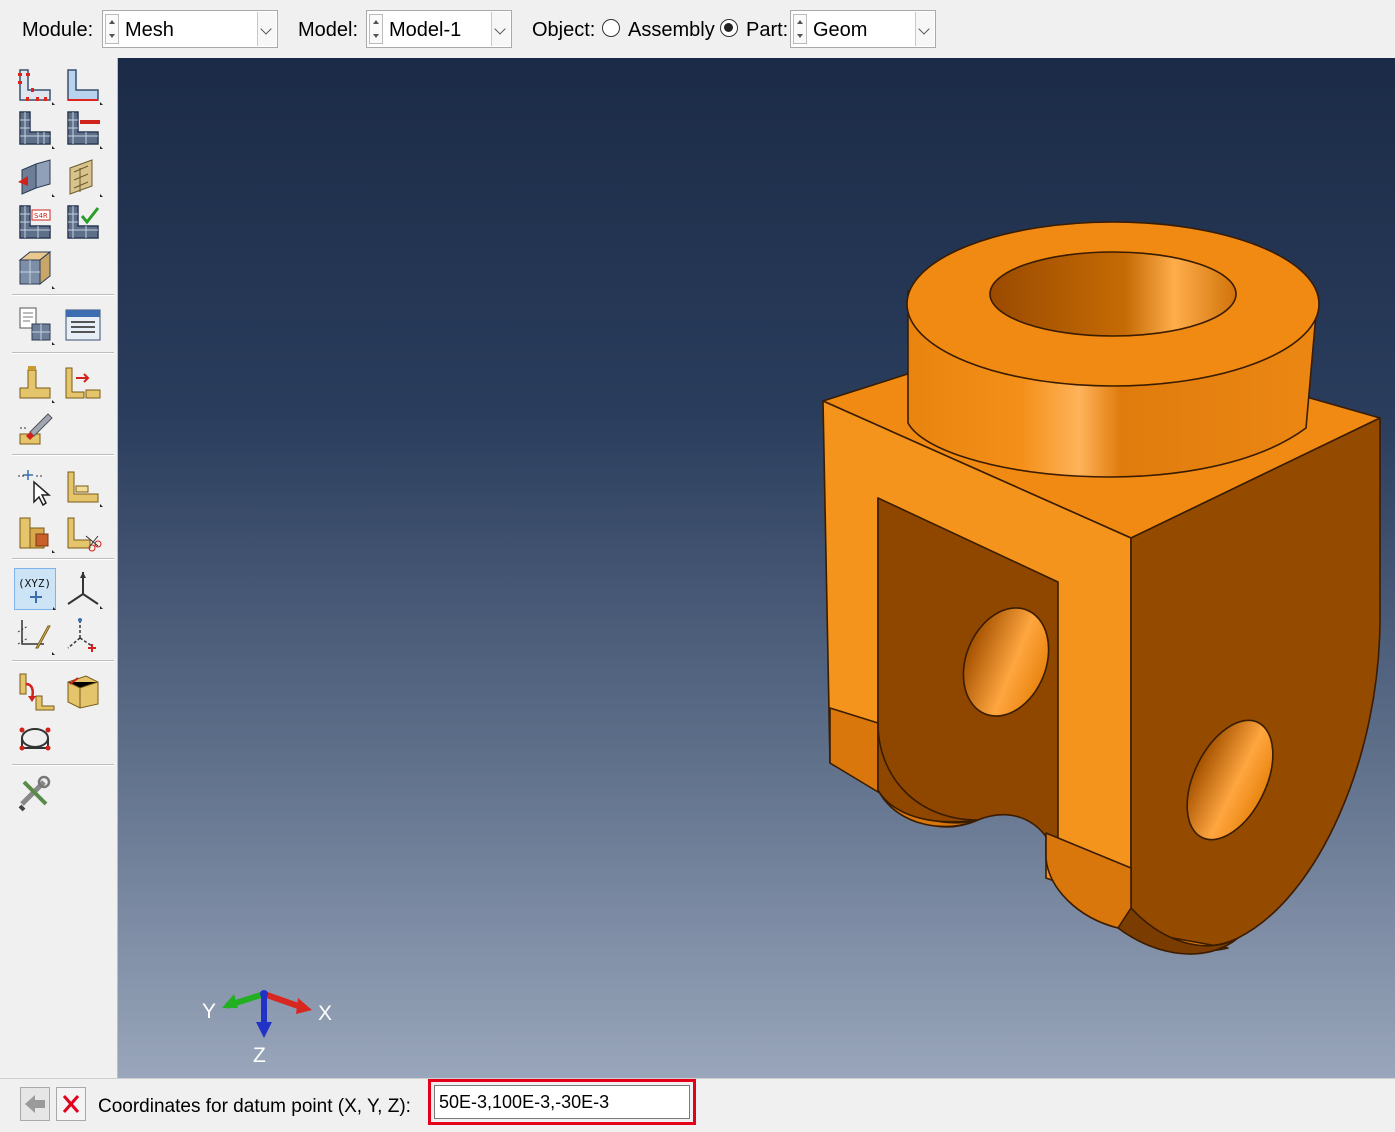 The width and height of the screenshot is (1395, 1132). Describe the element at coordinates (328, 30) in the screenshot. I see `model-label: Model:` at that location.